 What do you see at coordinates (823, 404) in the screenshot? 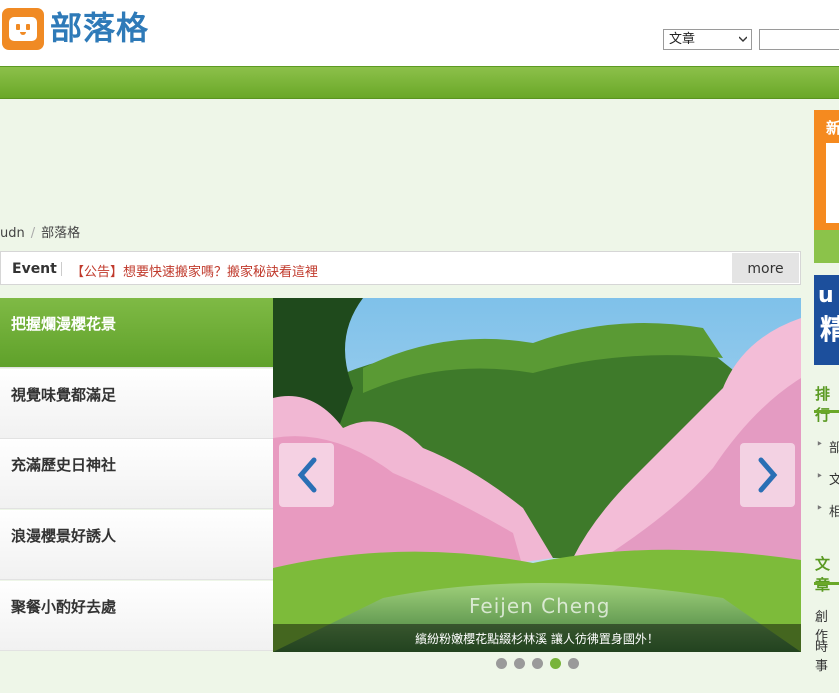
I see `sidebar-ranking-title: 排行` at bounding box center [823, 404].